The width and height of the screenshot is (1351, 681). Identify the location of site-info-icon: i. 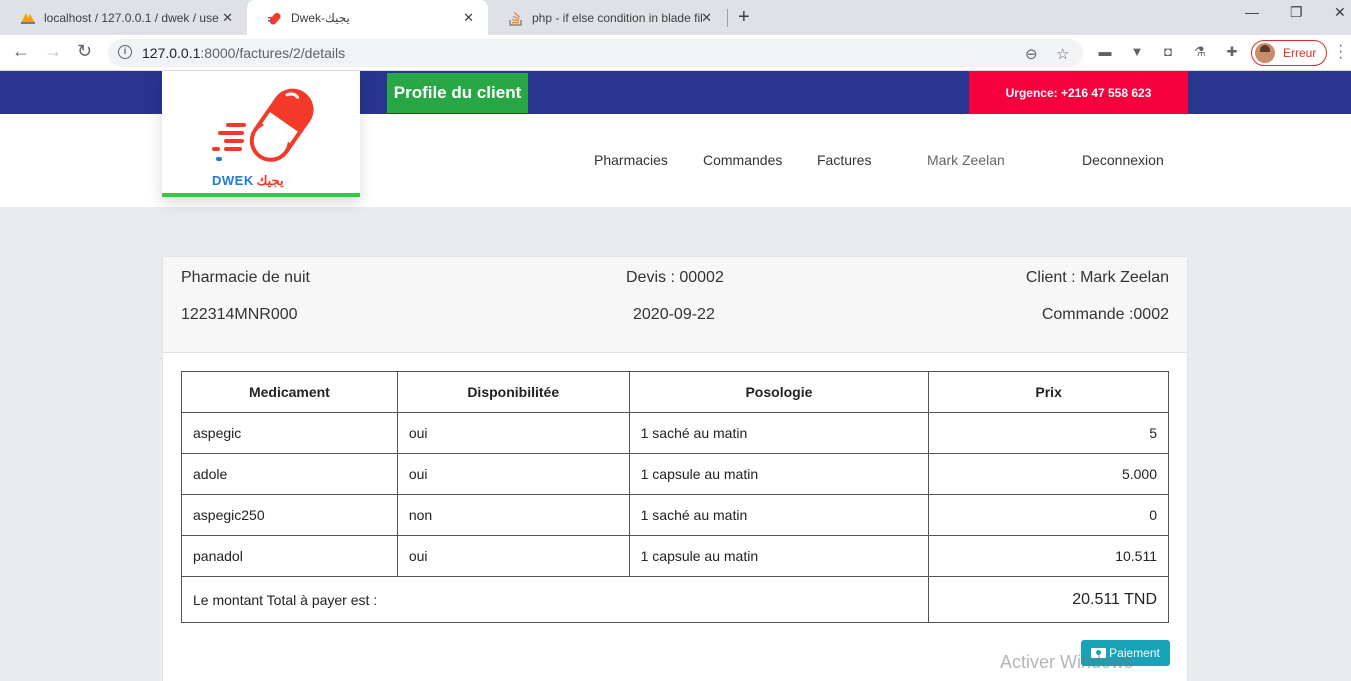
(125, 52).